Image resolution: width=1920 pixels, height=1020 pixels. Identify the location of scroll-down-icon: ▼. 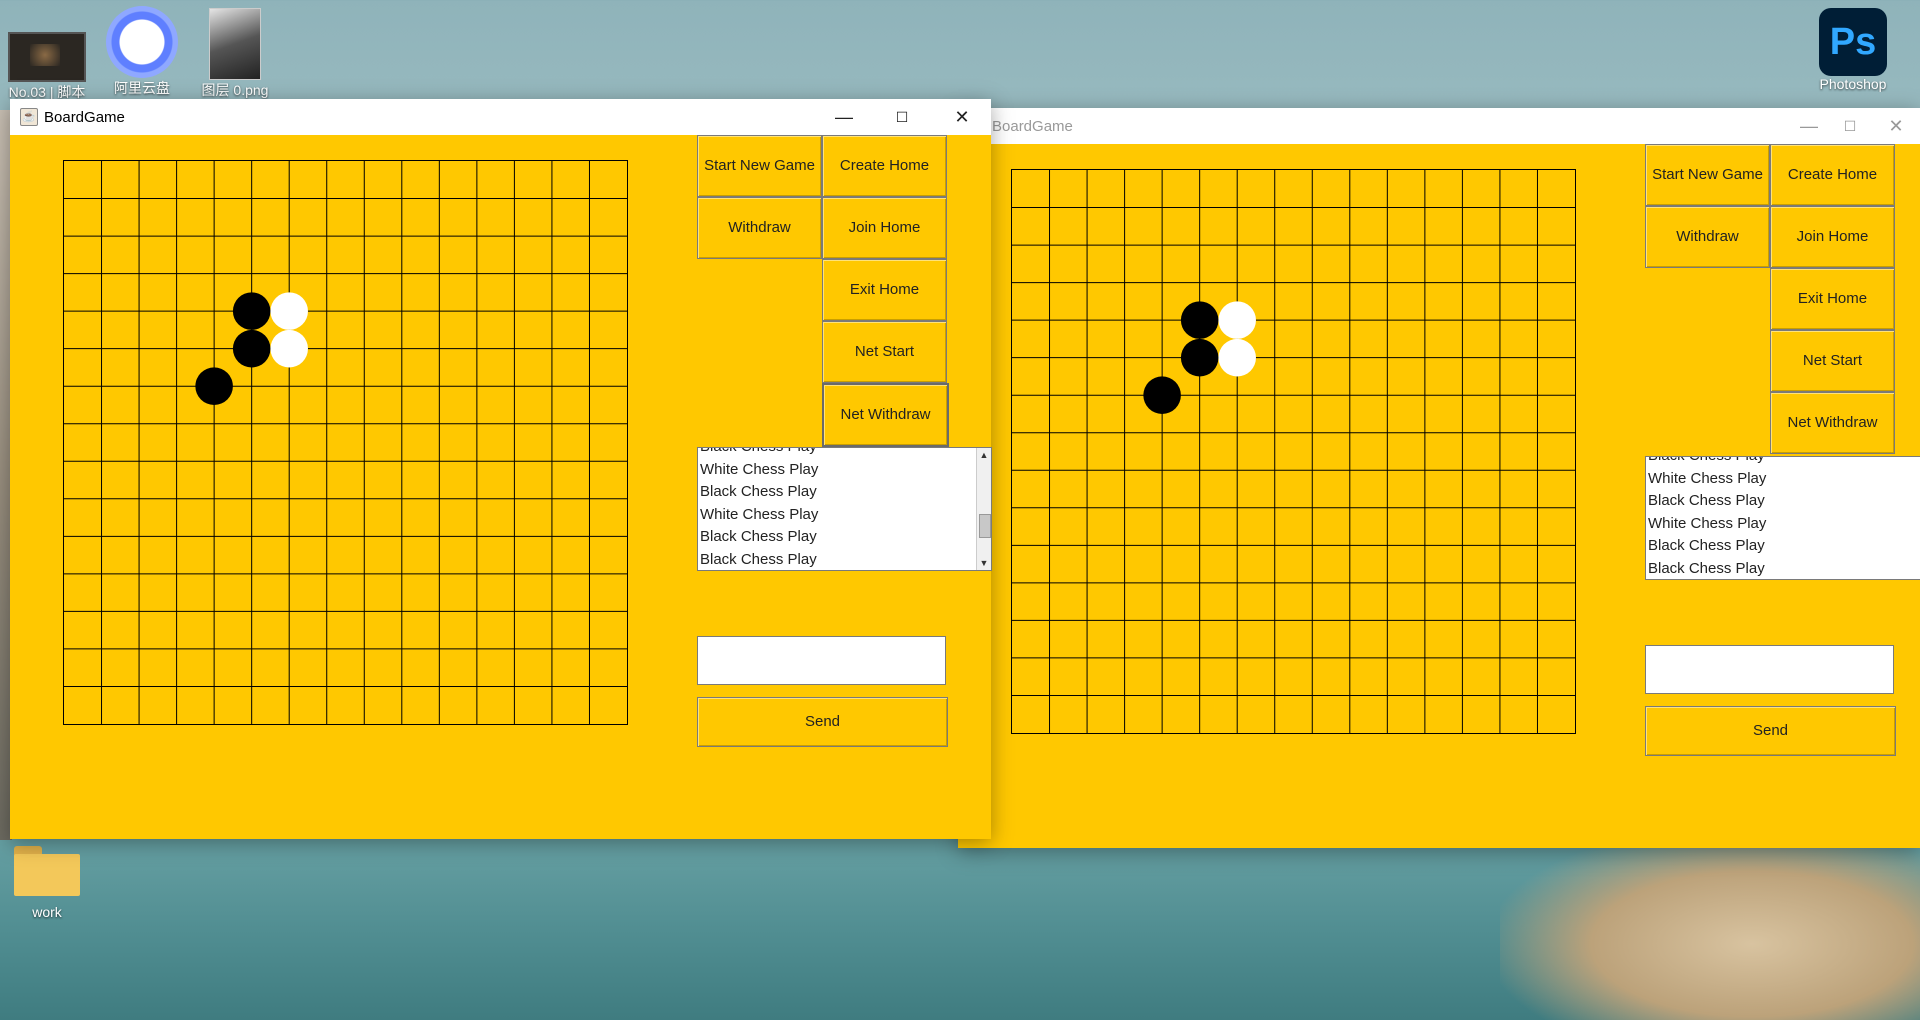
(984, 563).